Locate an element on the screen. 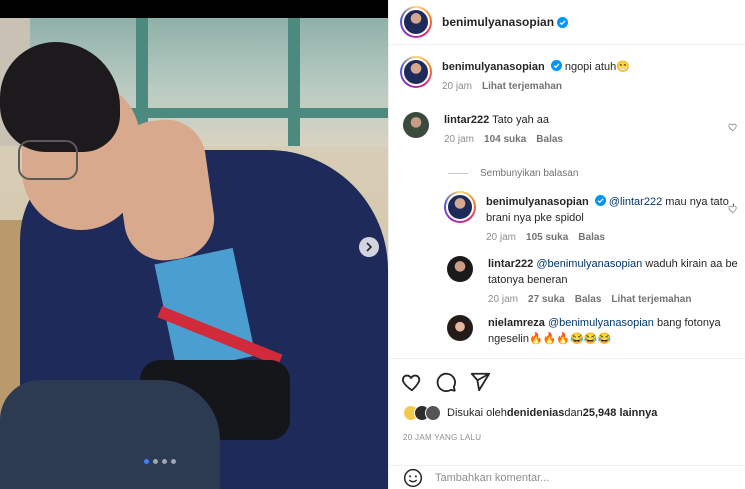  likes-prefix: Disukai oleh is located at coordinates (477, 413).